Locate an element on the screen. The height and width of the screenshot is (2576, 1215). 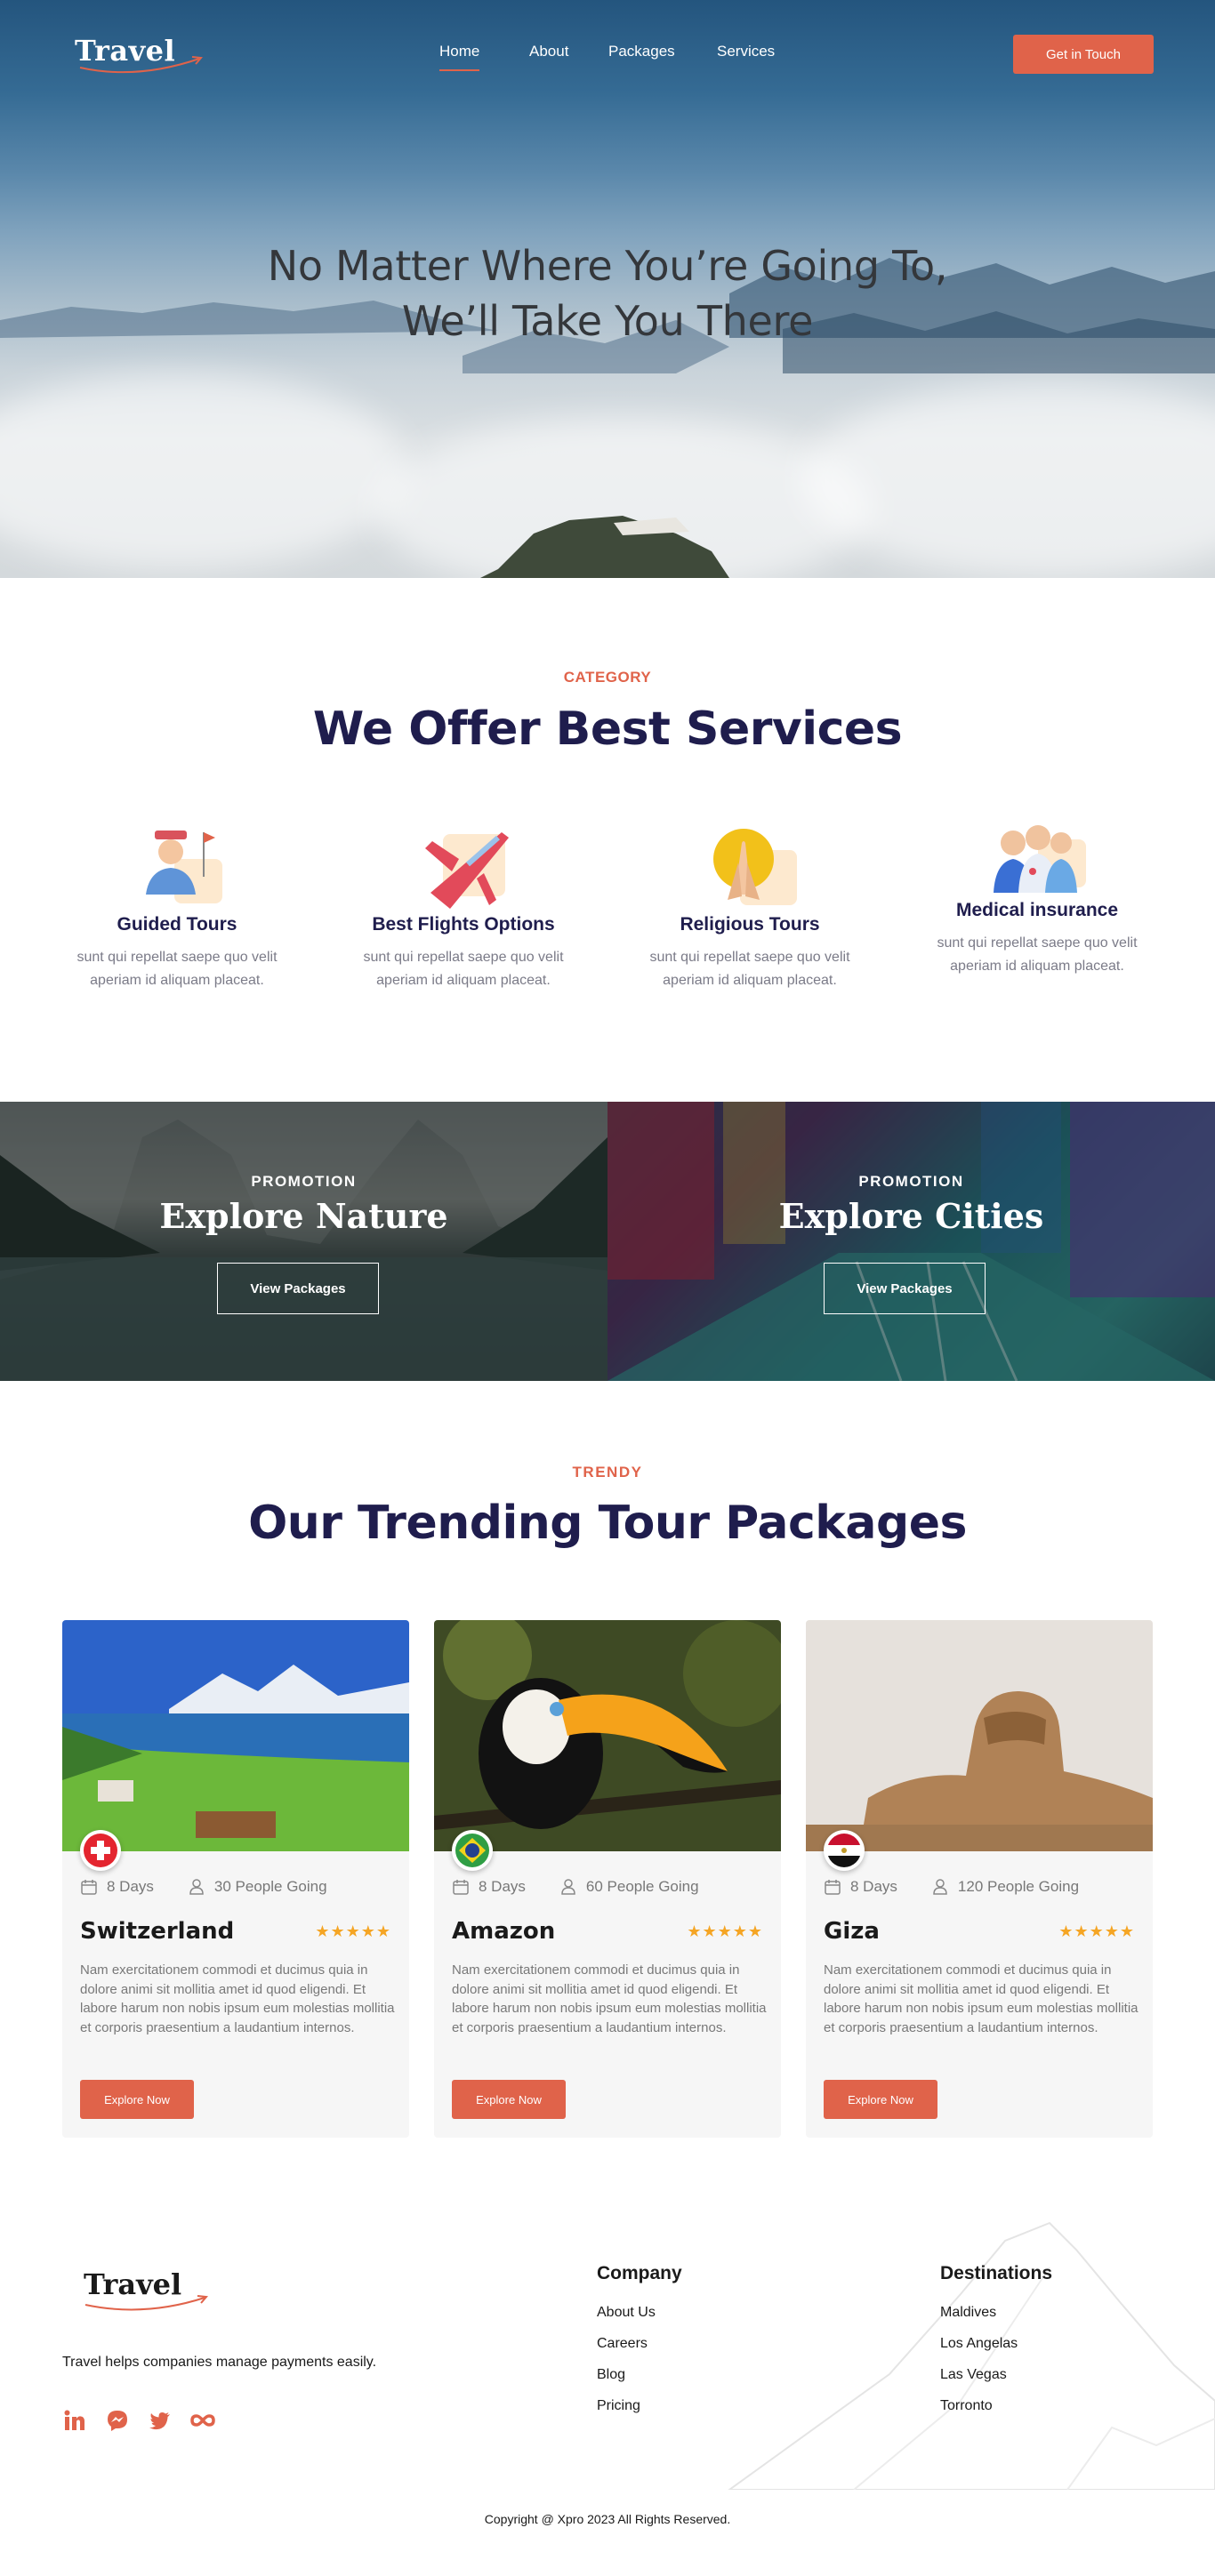
footer-link-maldives: Maldives is located at coordinates (996, 2312).